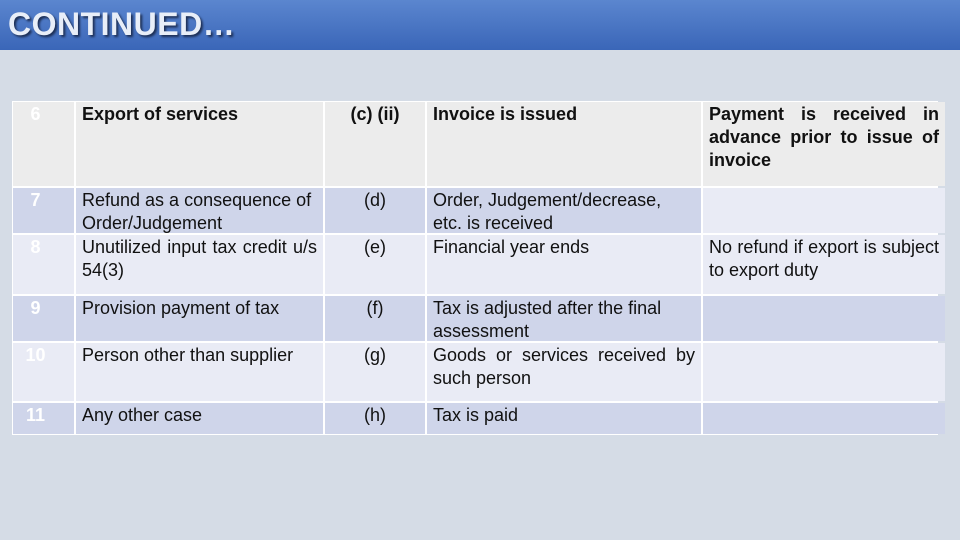 The height and width of the screenshot is (540, 960). What do you see at coordinates (43, 210) in the screenshot?
I see `row-number: 7` at bounding box center [43, 210].